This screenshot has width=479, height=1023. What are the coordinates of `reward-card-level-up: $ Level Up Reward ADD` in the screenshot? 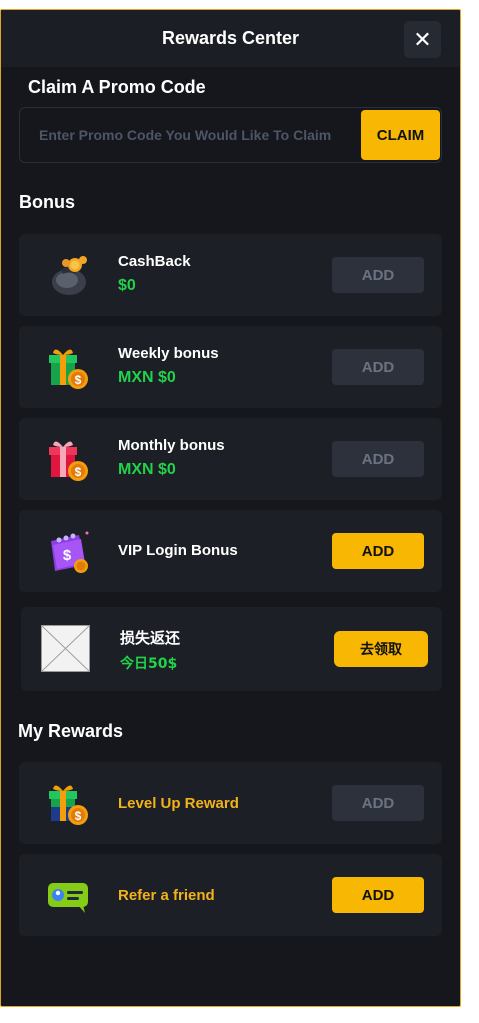 It's located at (230, 803).